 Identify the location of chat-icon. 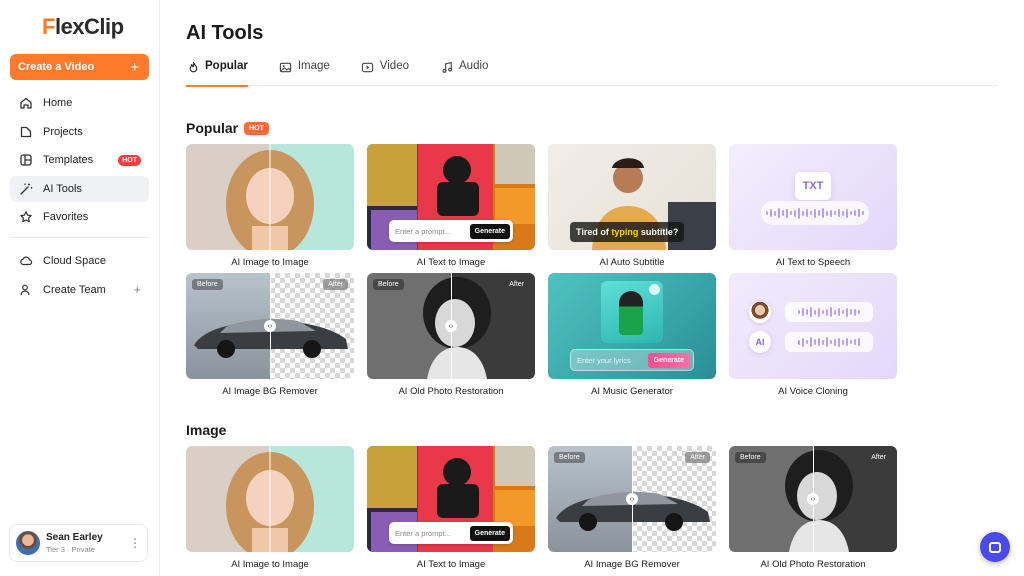
(995, 547).